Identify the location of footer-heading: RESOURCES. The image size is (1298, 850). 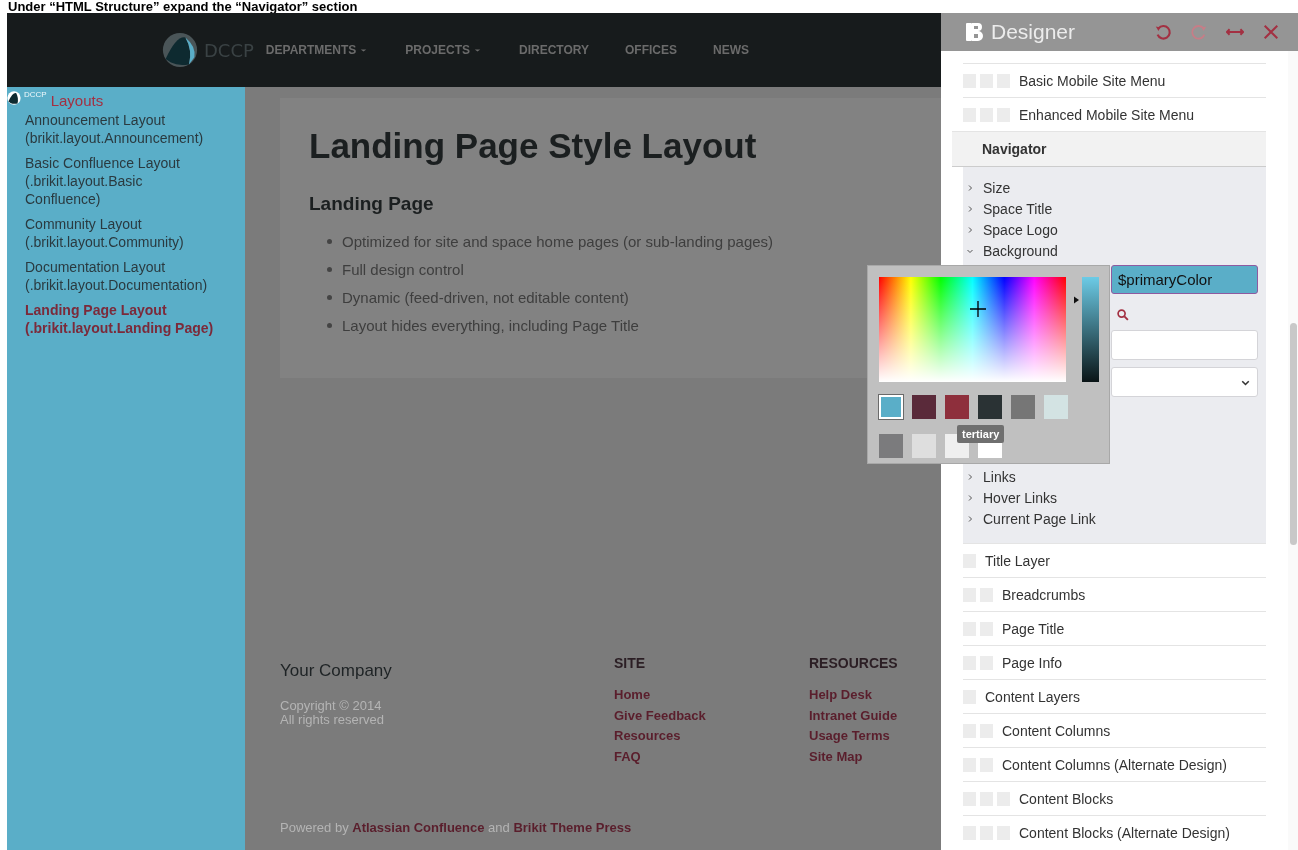
(853, 663).